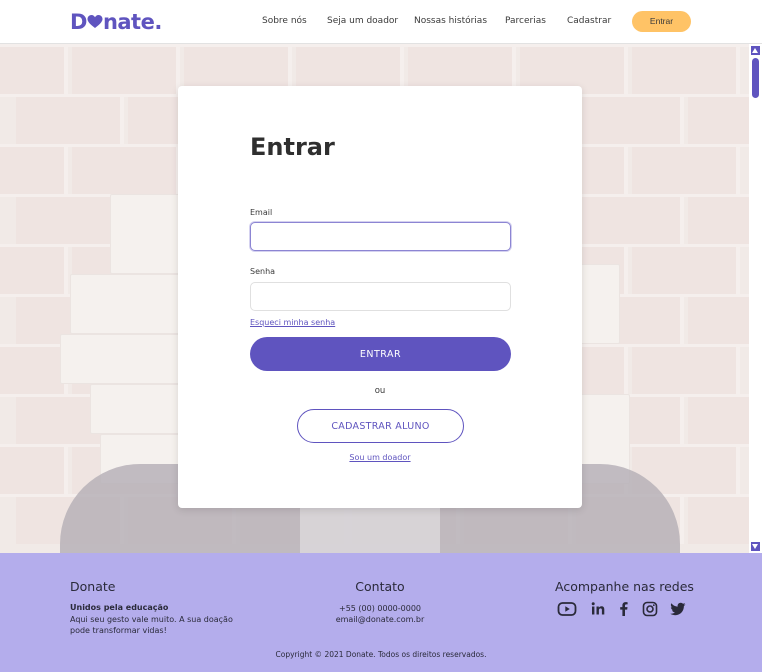  Describe the element at coordinates (263, 271) in the screenshot. I see `password-label: Senha` at that location.